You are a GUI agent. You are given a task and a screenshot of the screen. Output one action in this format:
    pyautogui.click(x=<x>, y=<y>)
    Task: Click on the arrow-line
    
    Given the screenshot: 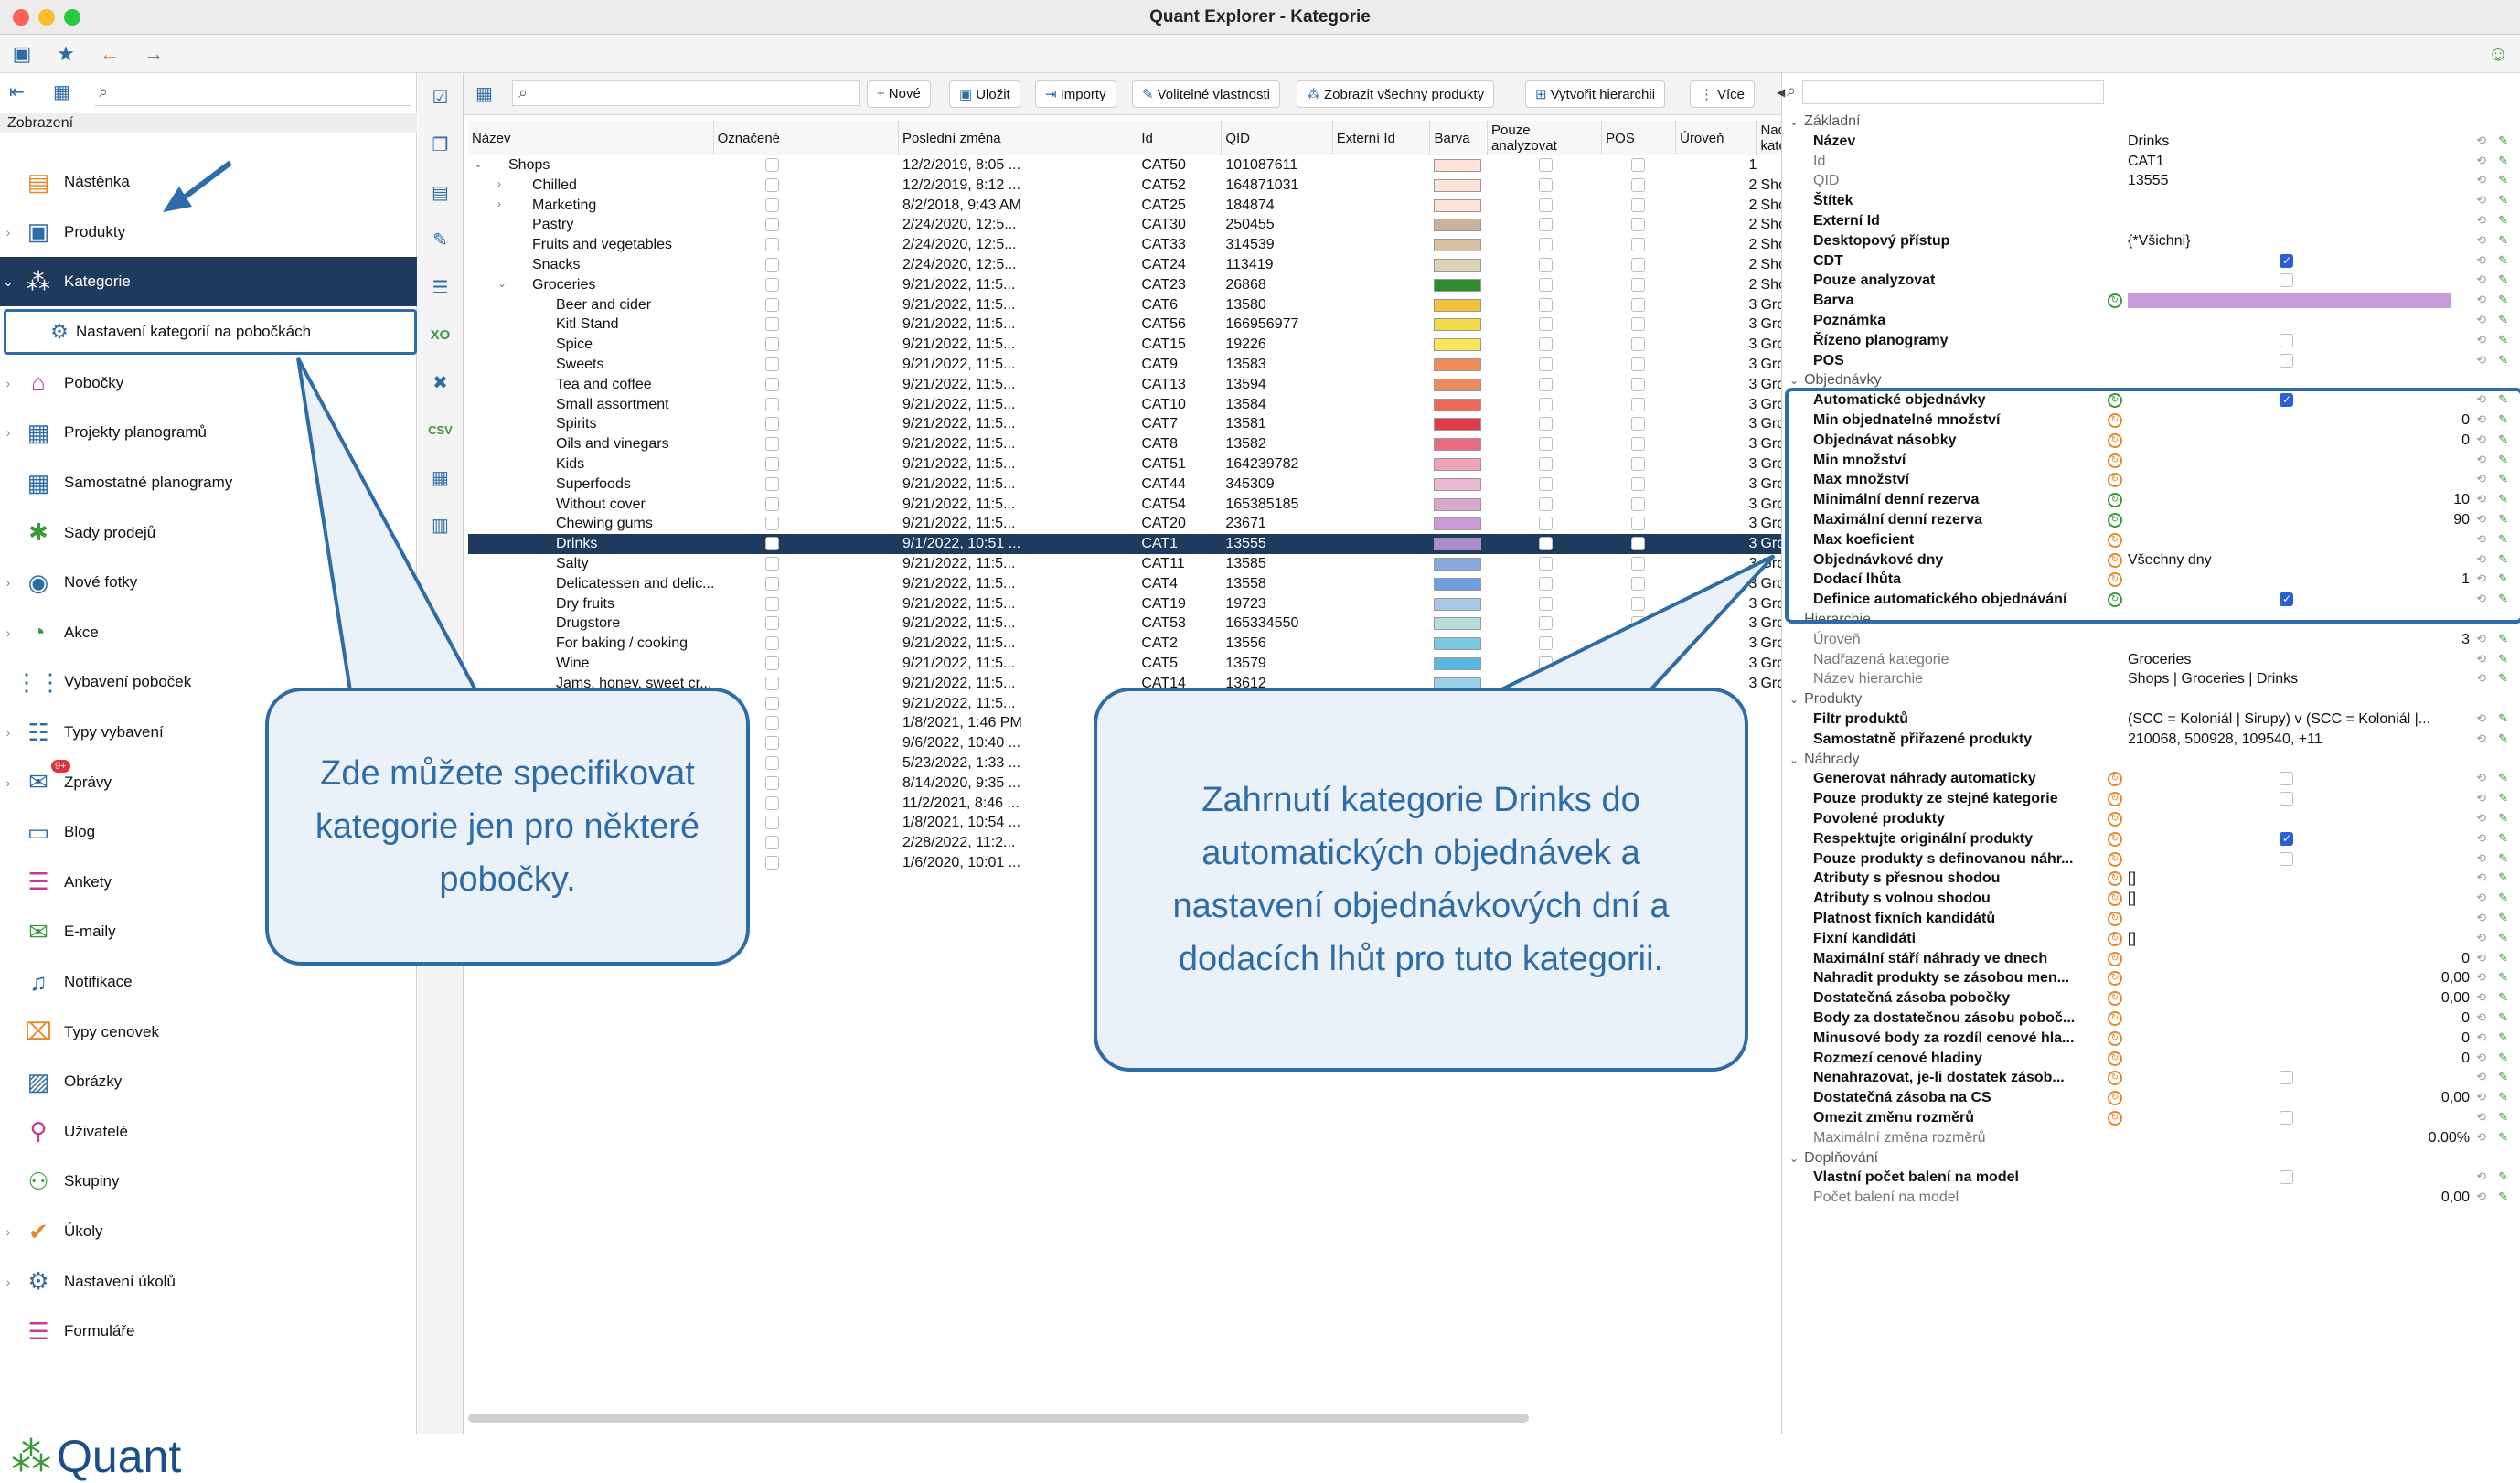 What is the action you would take?
    pyautogui.click(x=204, y=182)
    